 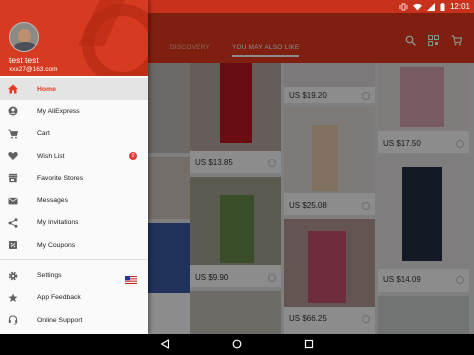 I want to click on drawer-item-settings: Settings, so click(x=74, y=275).